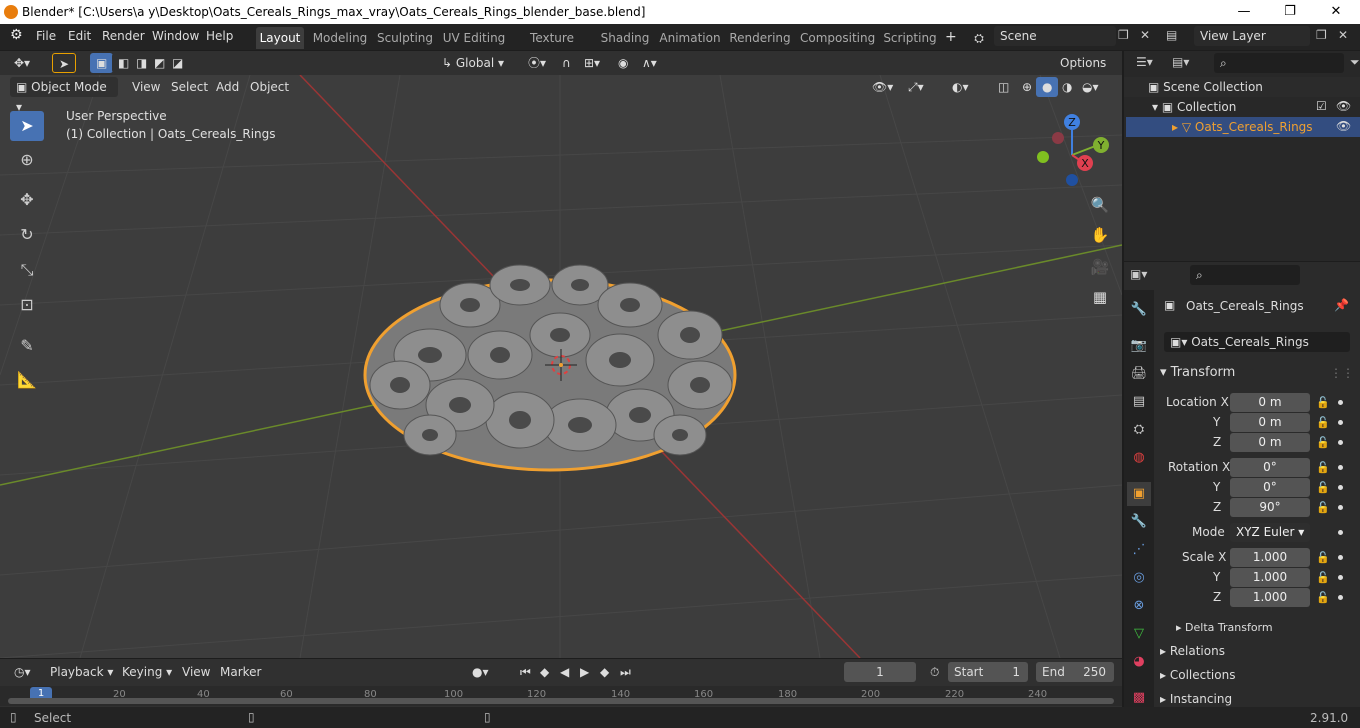 This screenshot has width=1360, height=728. Describe the element at coordinates (1100, 297) in the screenshot. I see `ortho-toggle-icon: ▦` at that location.